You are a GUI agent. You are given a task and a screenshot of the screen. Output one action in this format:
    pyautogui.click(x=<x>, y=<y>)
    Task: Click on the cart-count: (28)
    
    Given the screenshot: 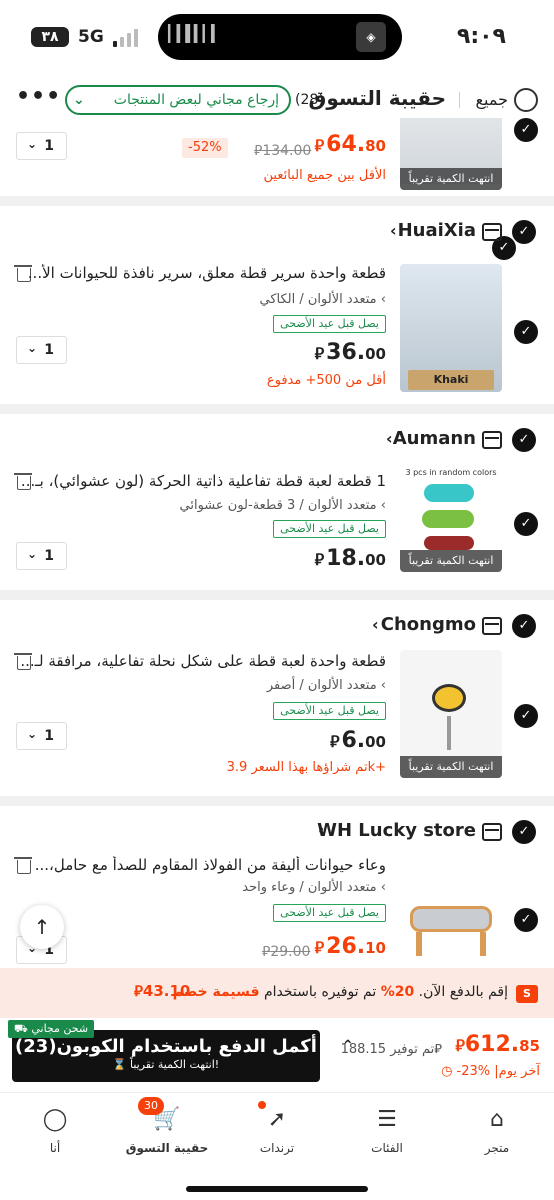 What is the action you would take?
    pyautogui.click(x=309, y=100)
    